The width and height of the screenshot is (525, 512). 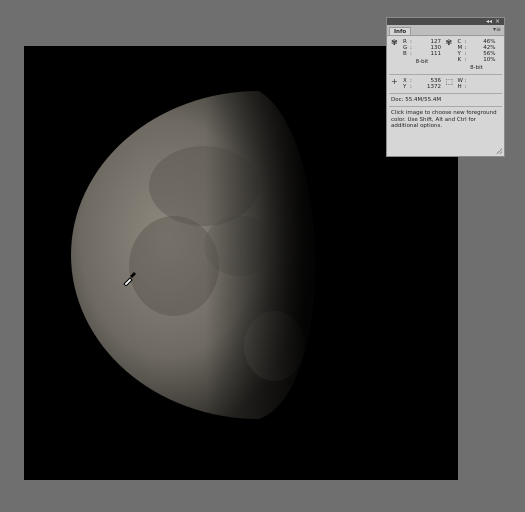 I want to click on eyedropper-cursor-icon, so click(x=129, y=279).